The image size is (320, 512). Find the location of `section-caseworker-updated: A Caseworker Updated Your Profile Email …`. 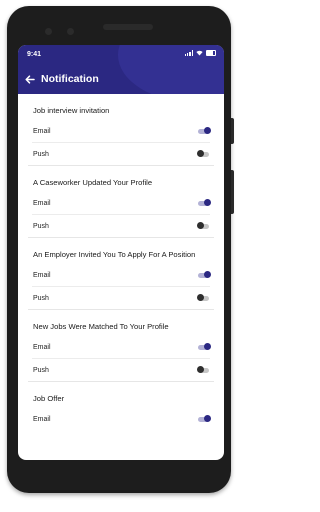

section-caseworker-updated: A Caseworker Updated Your Profile Email … is located at coordinates (121, 201).